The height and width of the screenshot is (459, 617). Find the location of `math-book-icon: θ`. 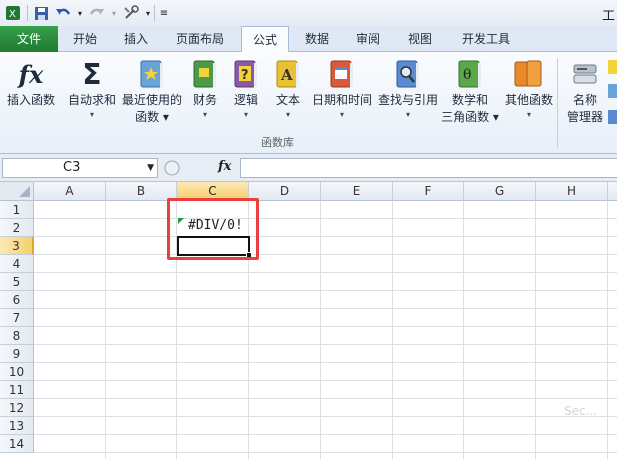

math-book-icon: θ is located at coordinates (470, 74).